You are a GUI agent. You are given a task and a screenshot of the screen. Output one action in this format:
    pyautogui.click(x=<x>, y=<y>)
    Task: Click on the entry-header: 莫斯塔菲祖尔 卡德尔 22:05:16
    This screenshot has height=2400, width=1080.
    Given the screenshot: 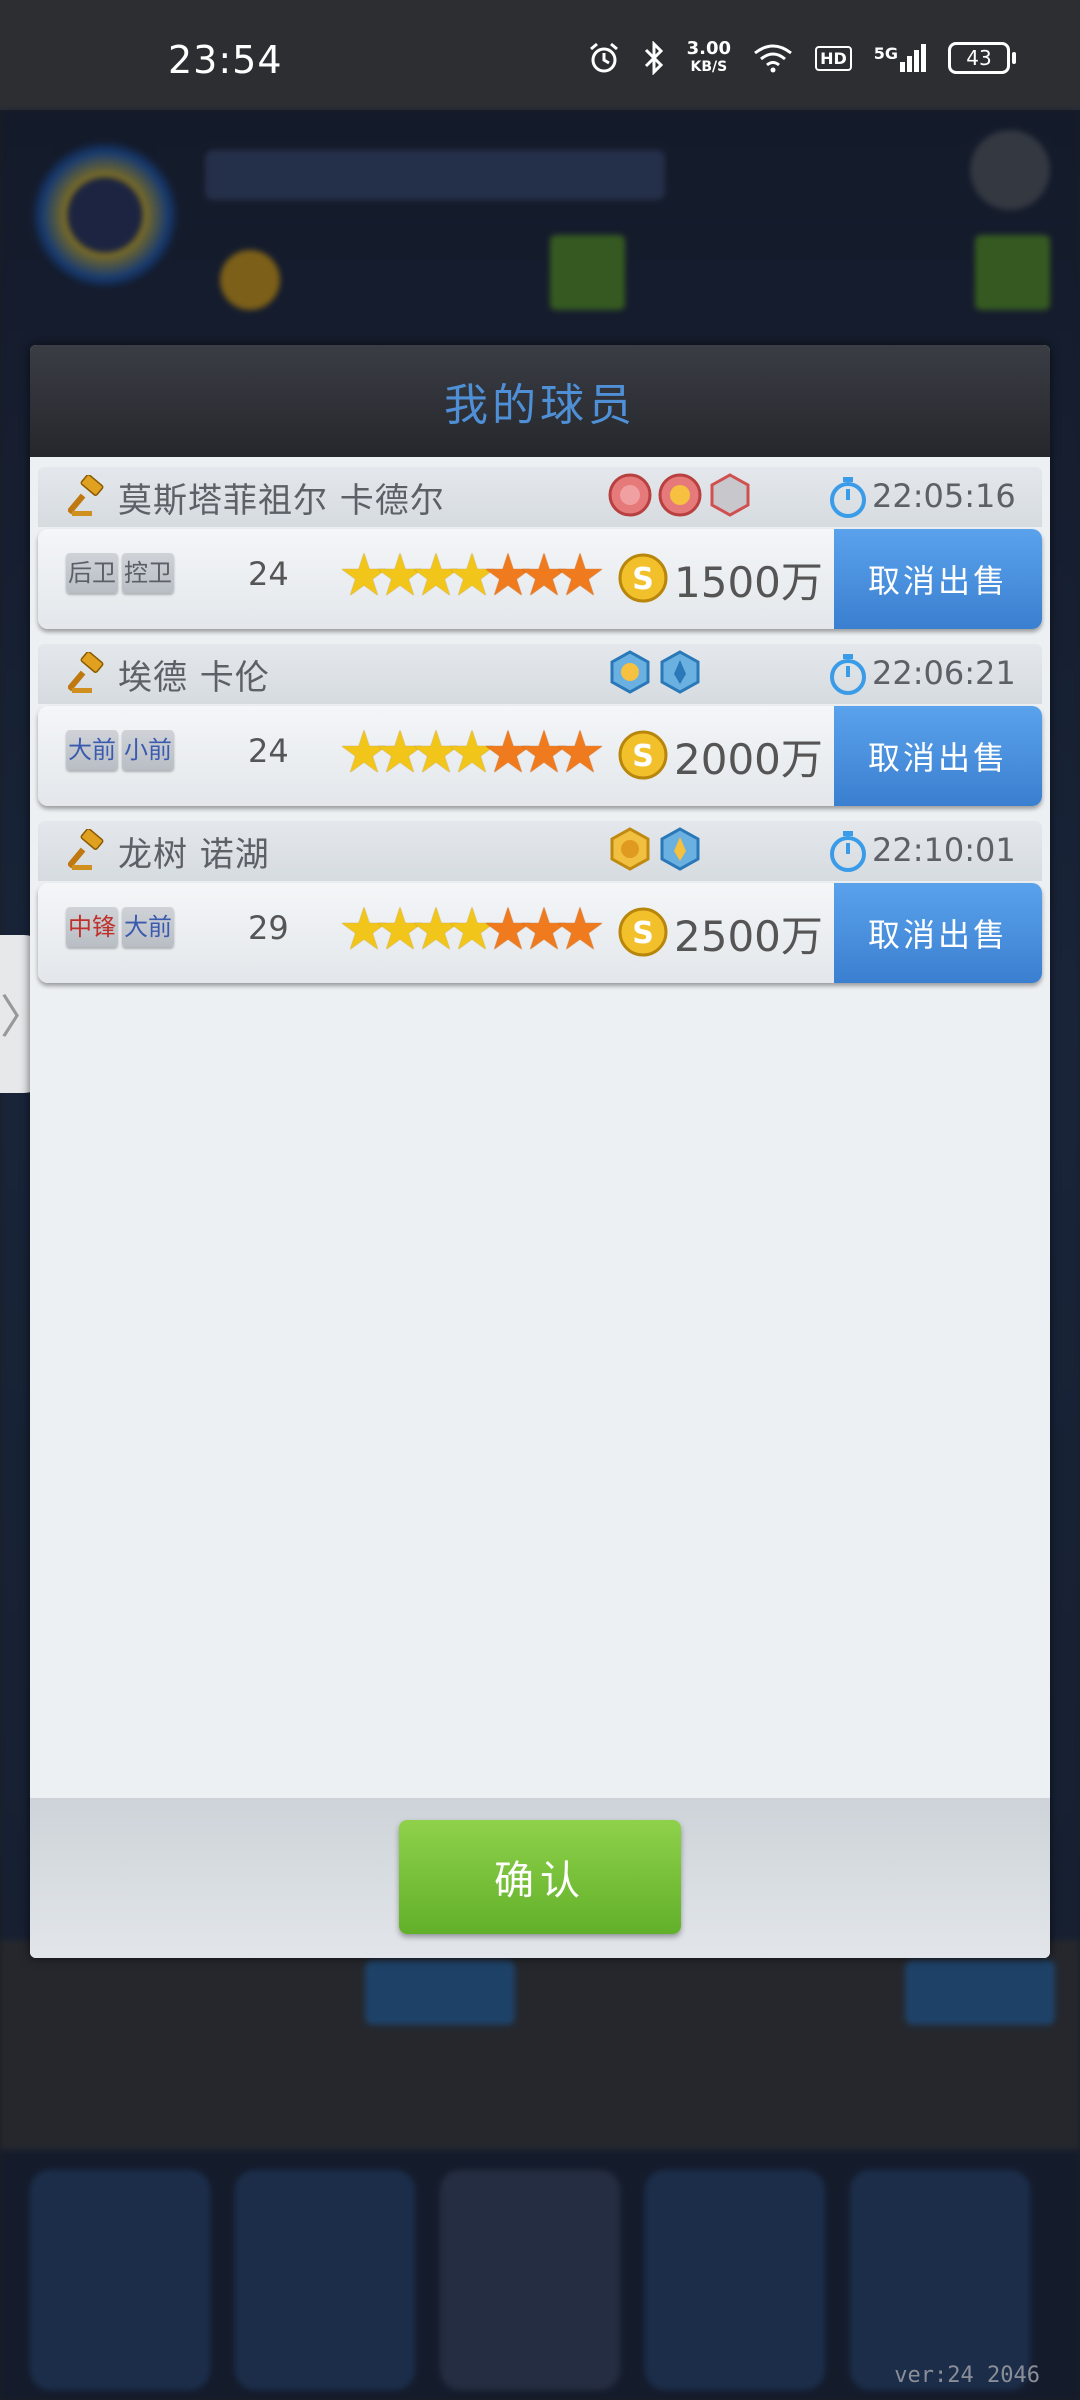 What is the action you would take?
    pyautogui.click(x=540, y=497)
    